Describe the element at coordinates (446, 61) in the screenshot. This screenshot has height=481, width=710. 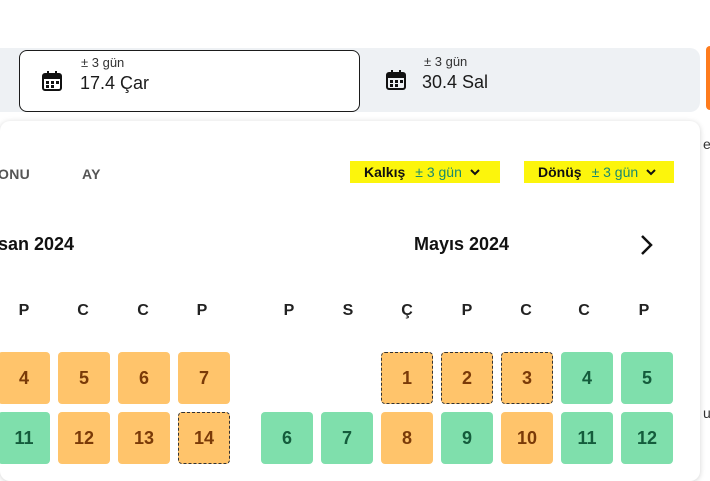
I see `return-flex-label: ± 3 gün` at that location.